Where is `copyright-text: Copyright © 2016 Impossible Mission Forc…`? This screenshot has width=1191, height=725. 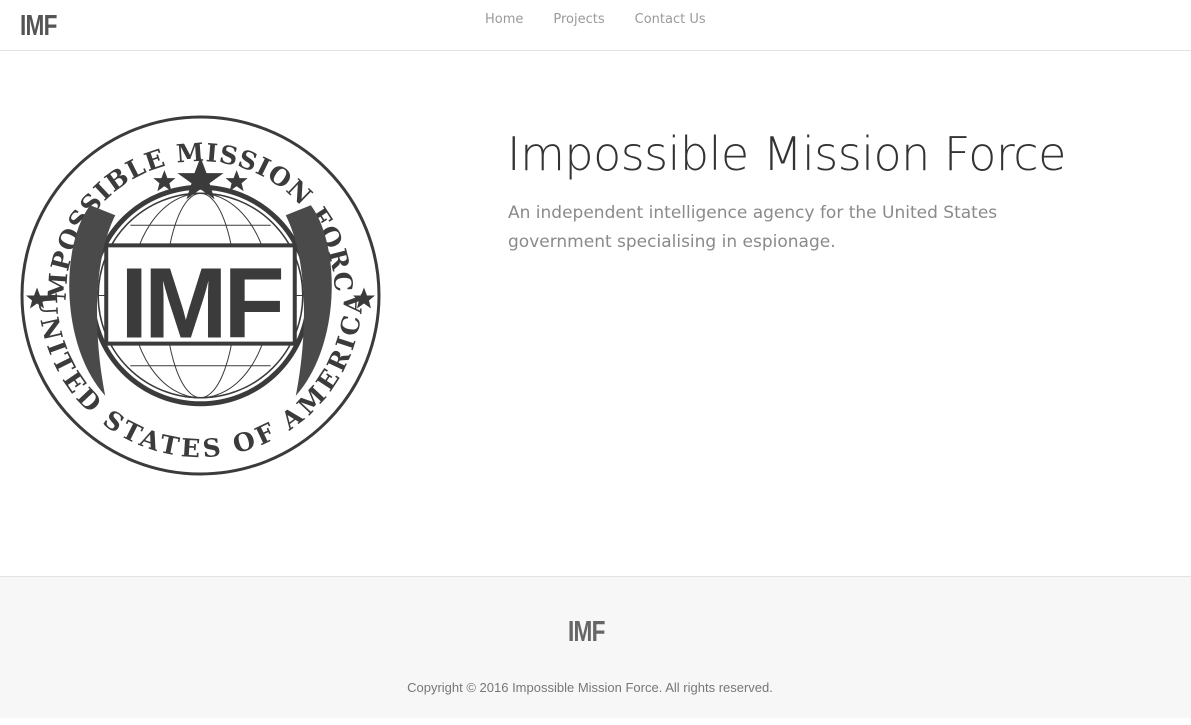
copyright-text: Copyright © 2016 Impossible Mission Forc… is located at coordinates (590, 687).